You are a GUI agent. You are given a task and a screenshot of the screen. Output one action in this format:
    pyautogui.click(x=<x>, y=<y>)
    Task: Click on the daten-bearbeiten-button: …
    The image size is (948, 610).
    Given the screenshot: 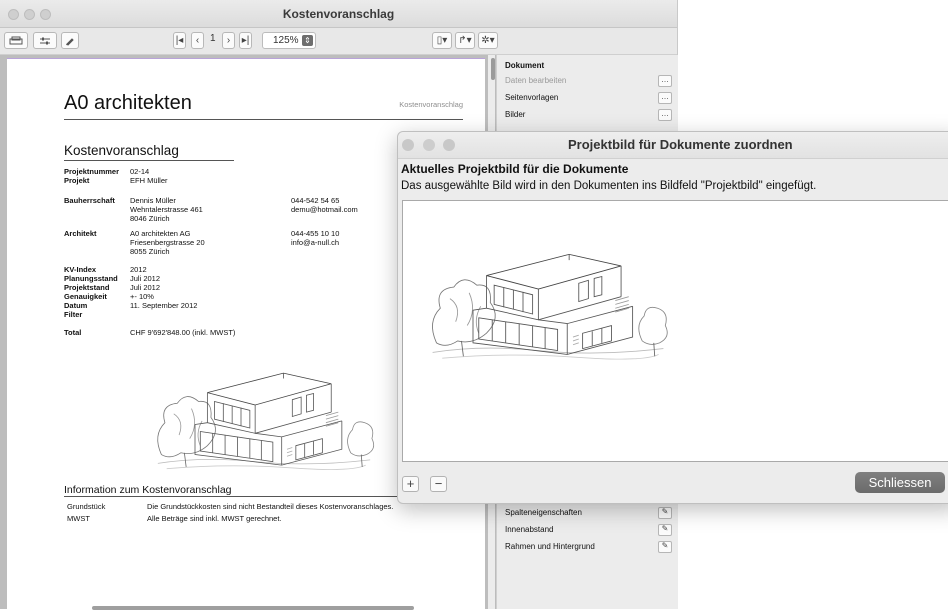 What is the action you would take?
    pyautogui.click(x=665, y=81)
    